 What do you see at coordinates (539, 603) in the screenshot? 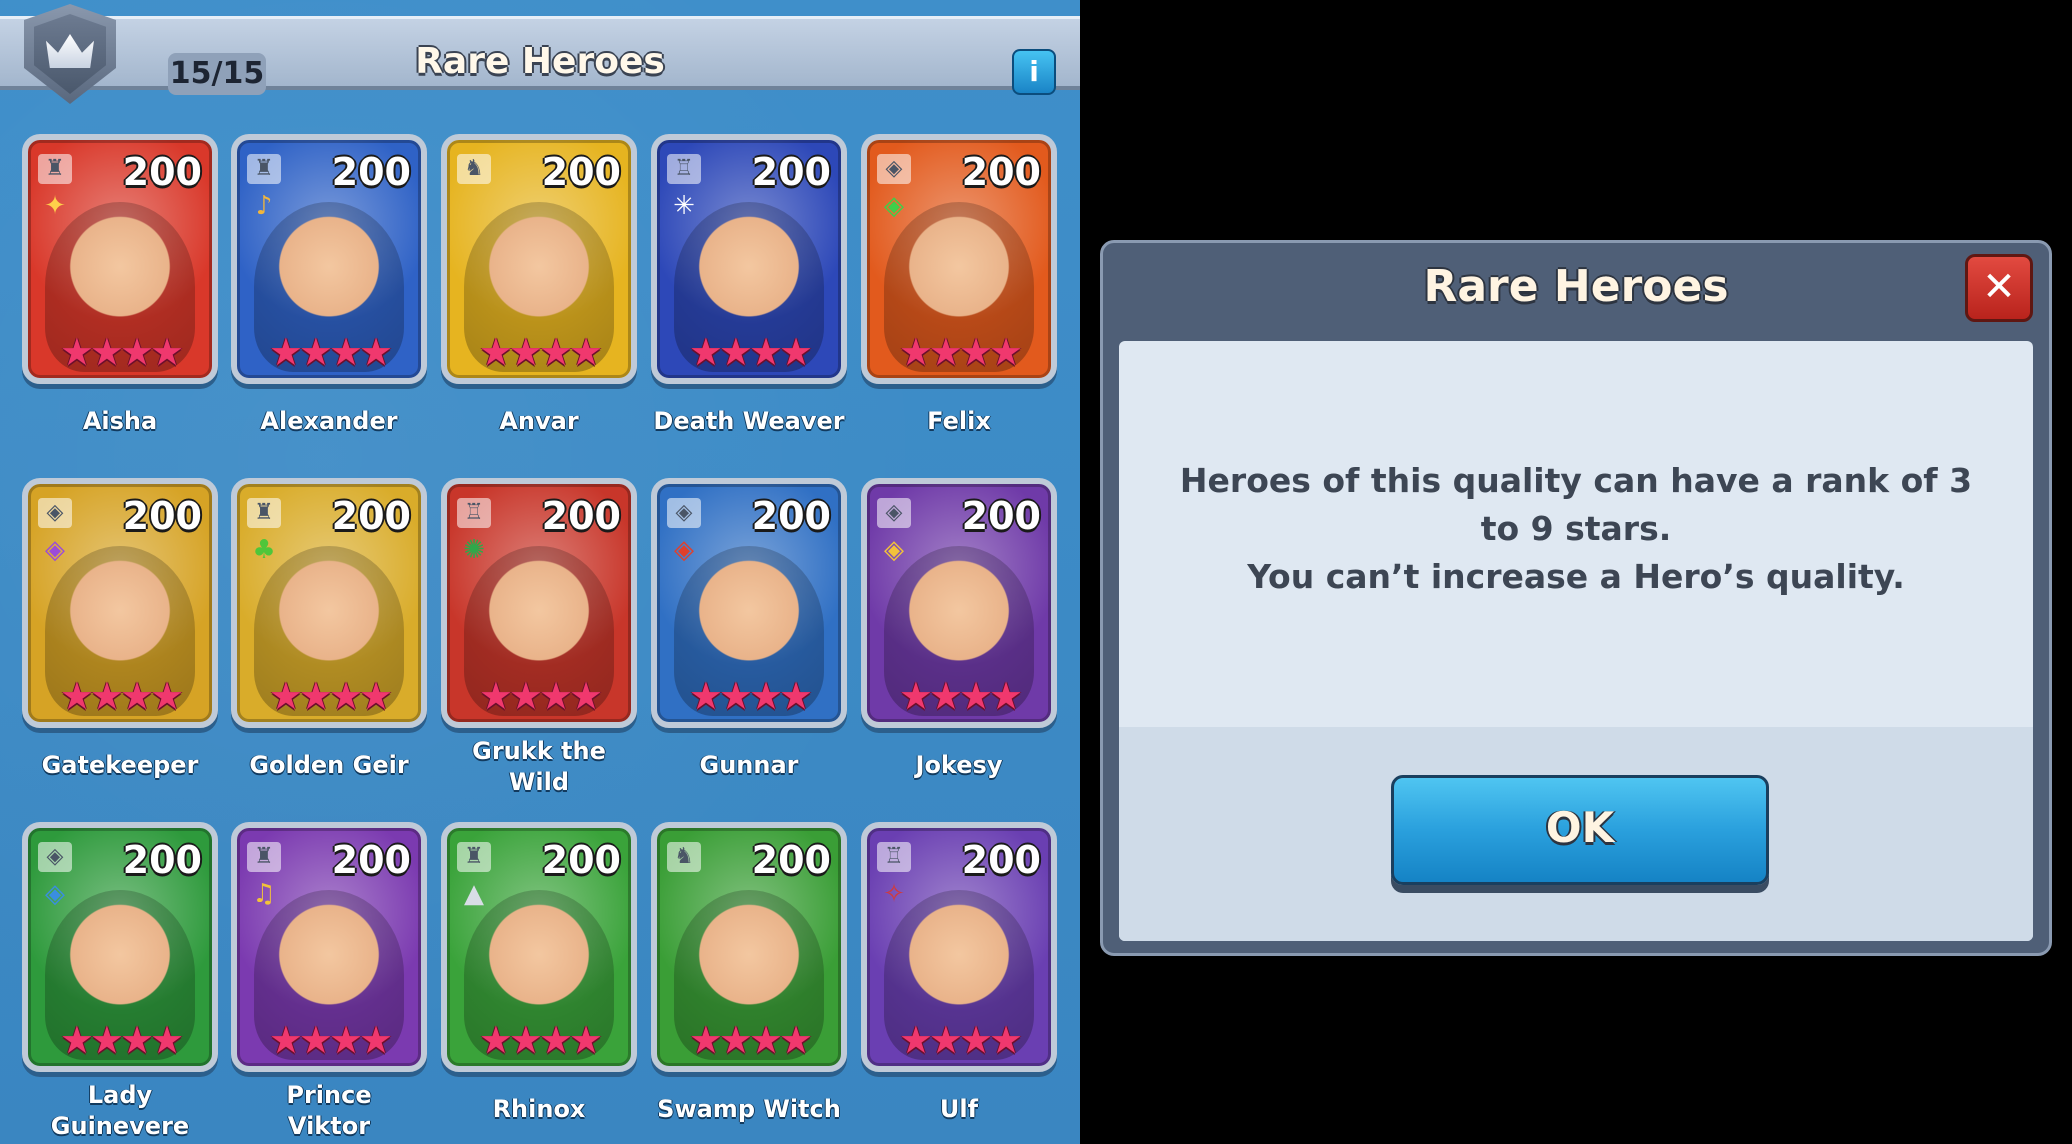
I see `hero-card: ♖ ✺ 200 ★★★★` at bounding box center [539, 603].